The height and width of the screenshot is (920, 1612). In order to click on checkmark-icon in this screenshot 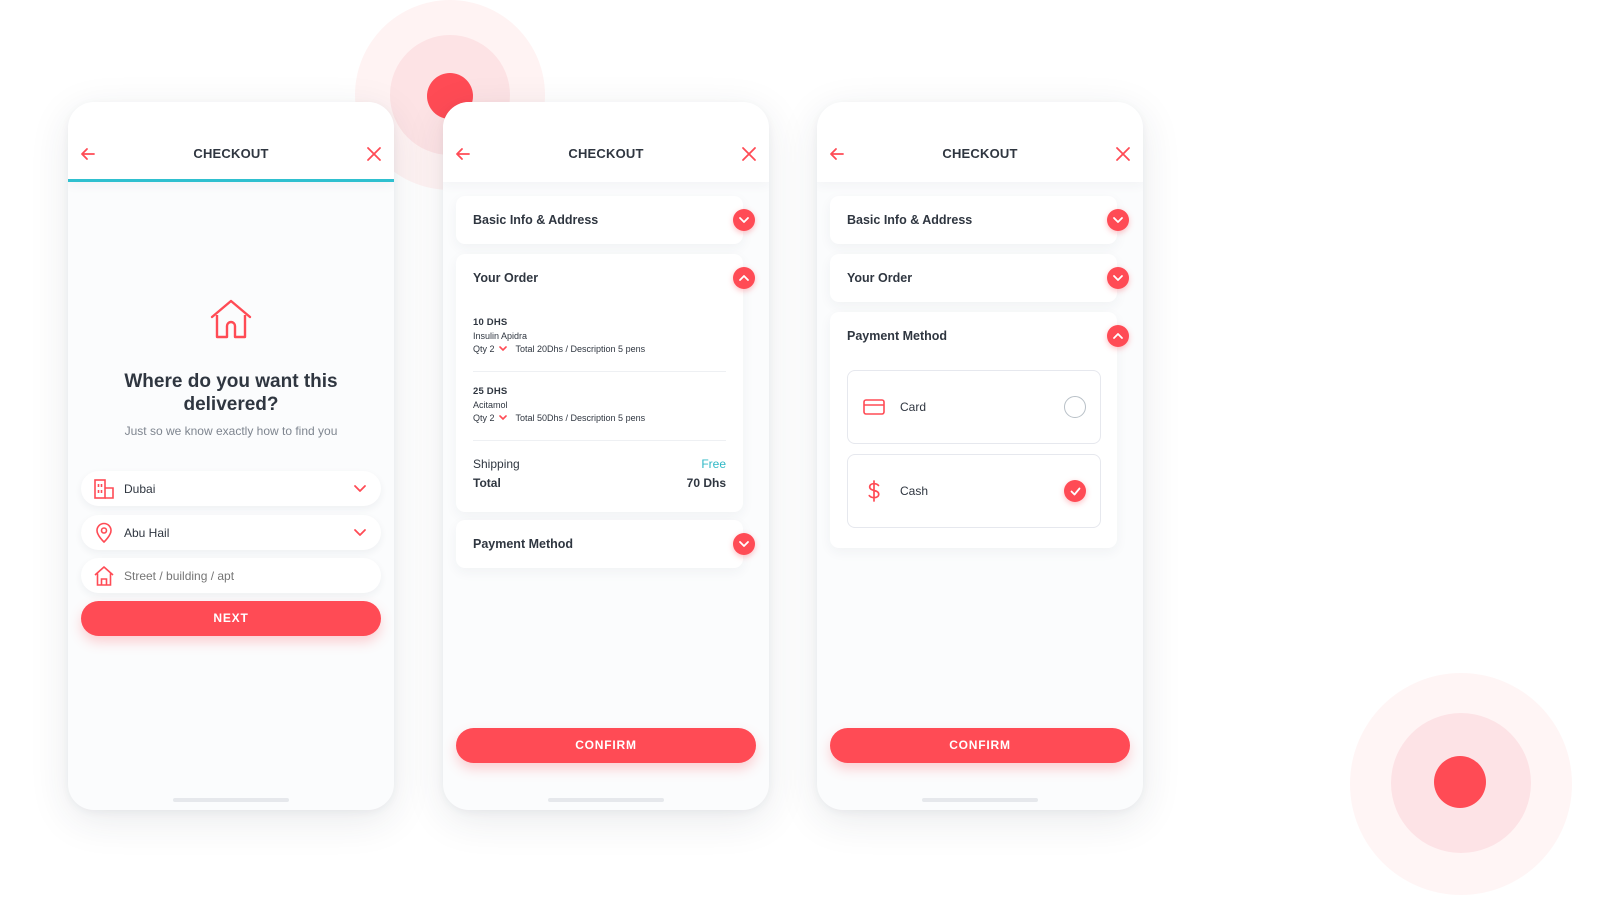, I will do `click(1075, 491)`.